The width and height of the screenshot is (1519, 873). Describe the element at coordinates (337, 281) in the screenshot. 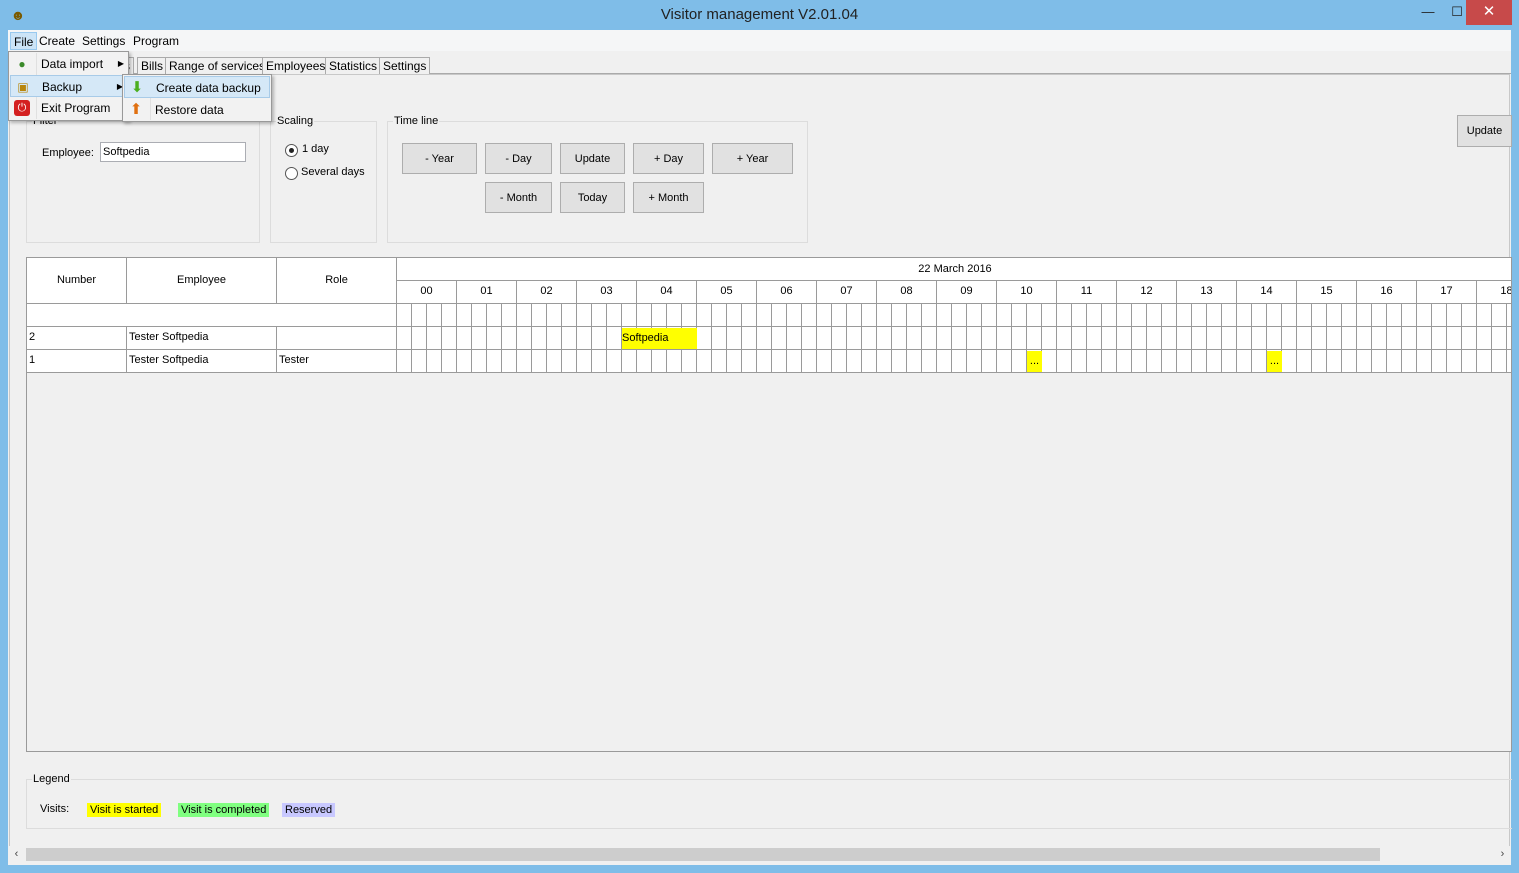

I see `col-header-role: Role` at that location.